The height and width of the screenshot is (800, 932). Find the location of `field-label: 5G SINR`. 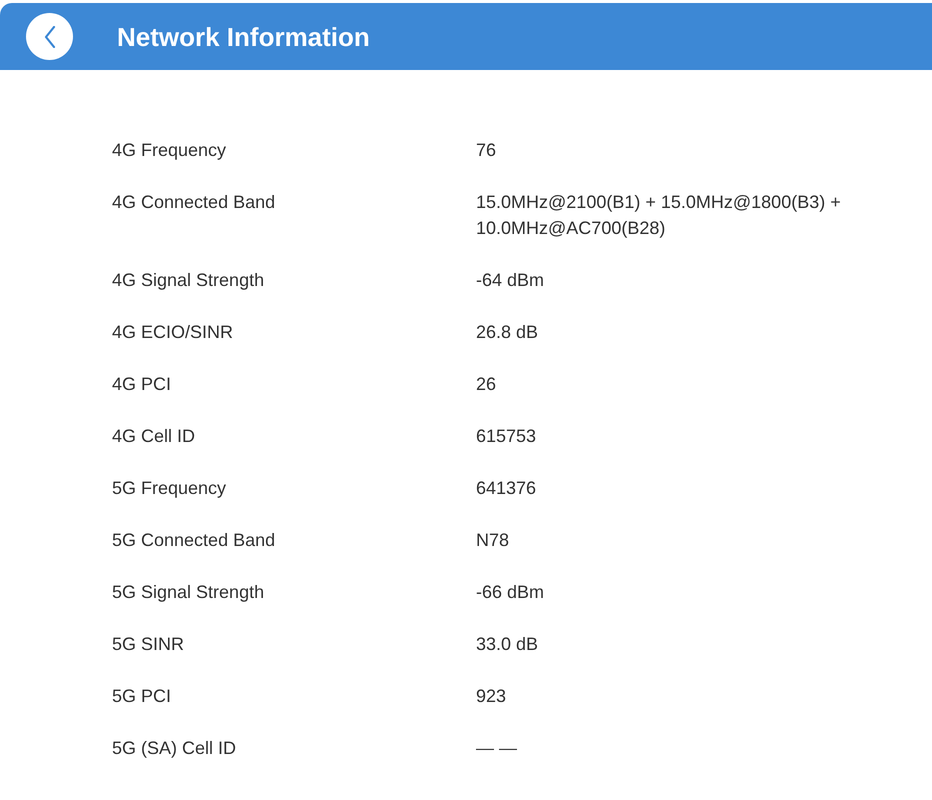

field-label: 5G SINR is located at coordinates (149, 644).